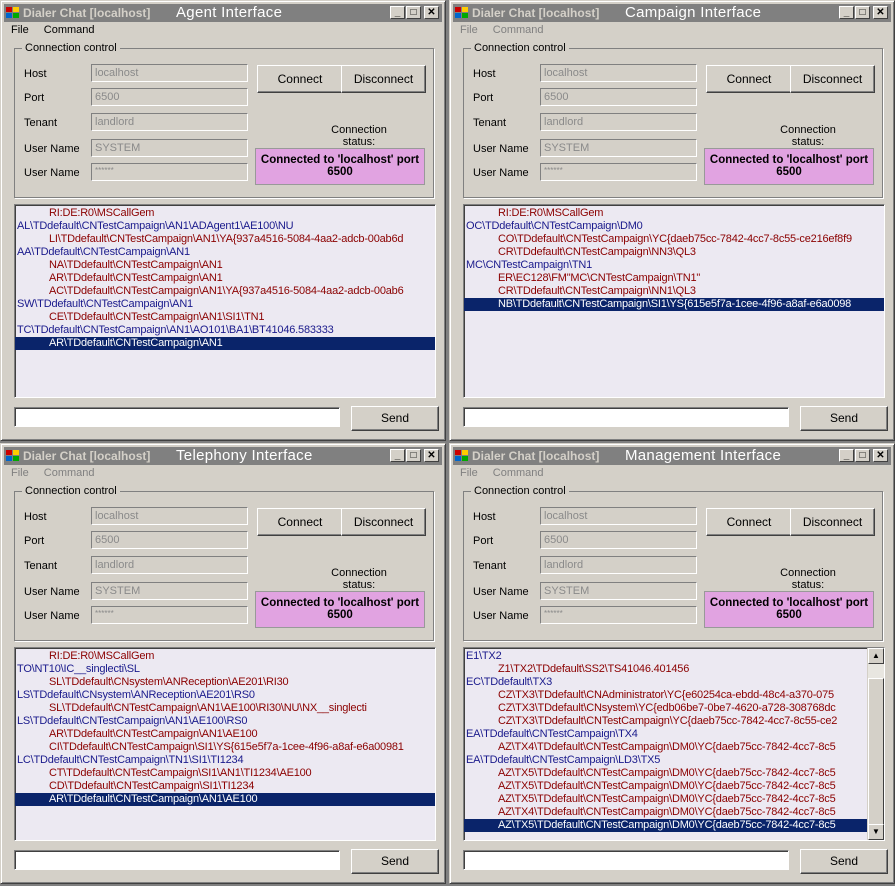 The width and height of the screenshot is (895, 886). I want to click on log-line: EC\TDdefault\TX3, so click(666, 682).